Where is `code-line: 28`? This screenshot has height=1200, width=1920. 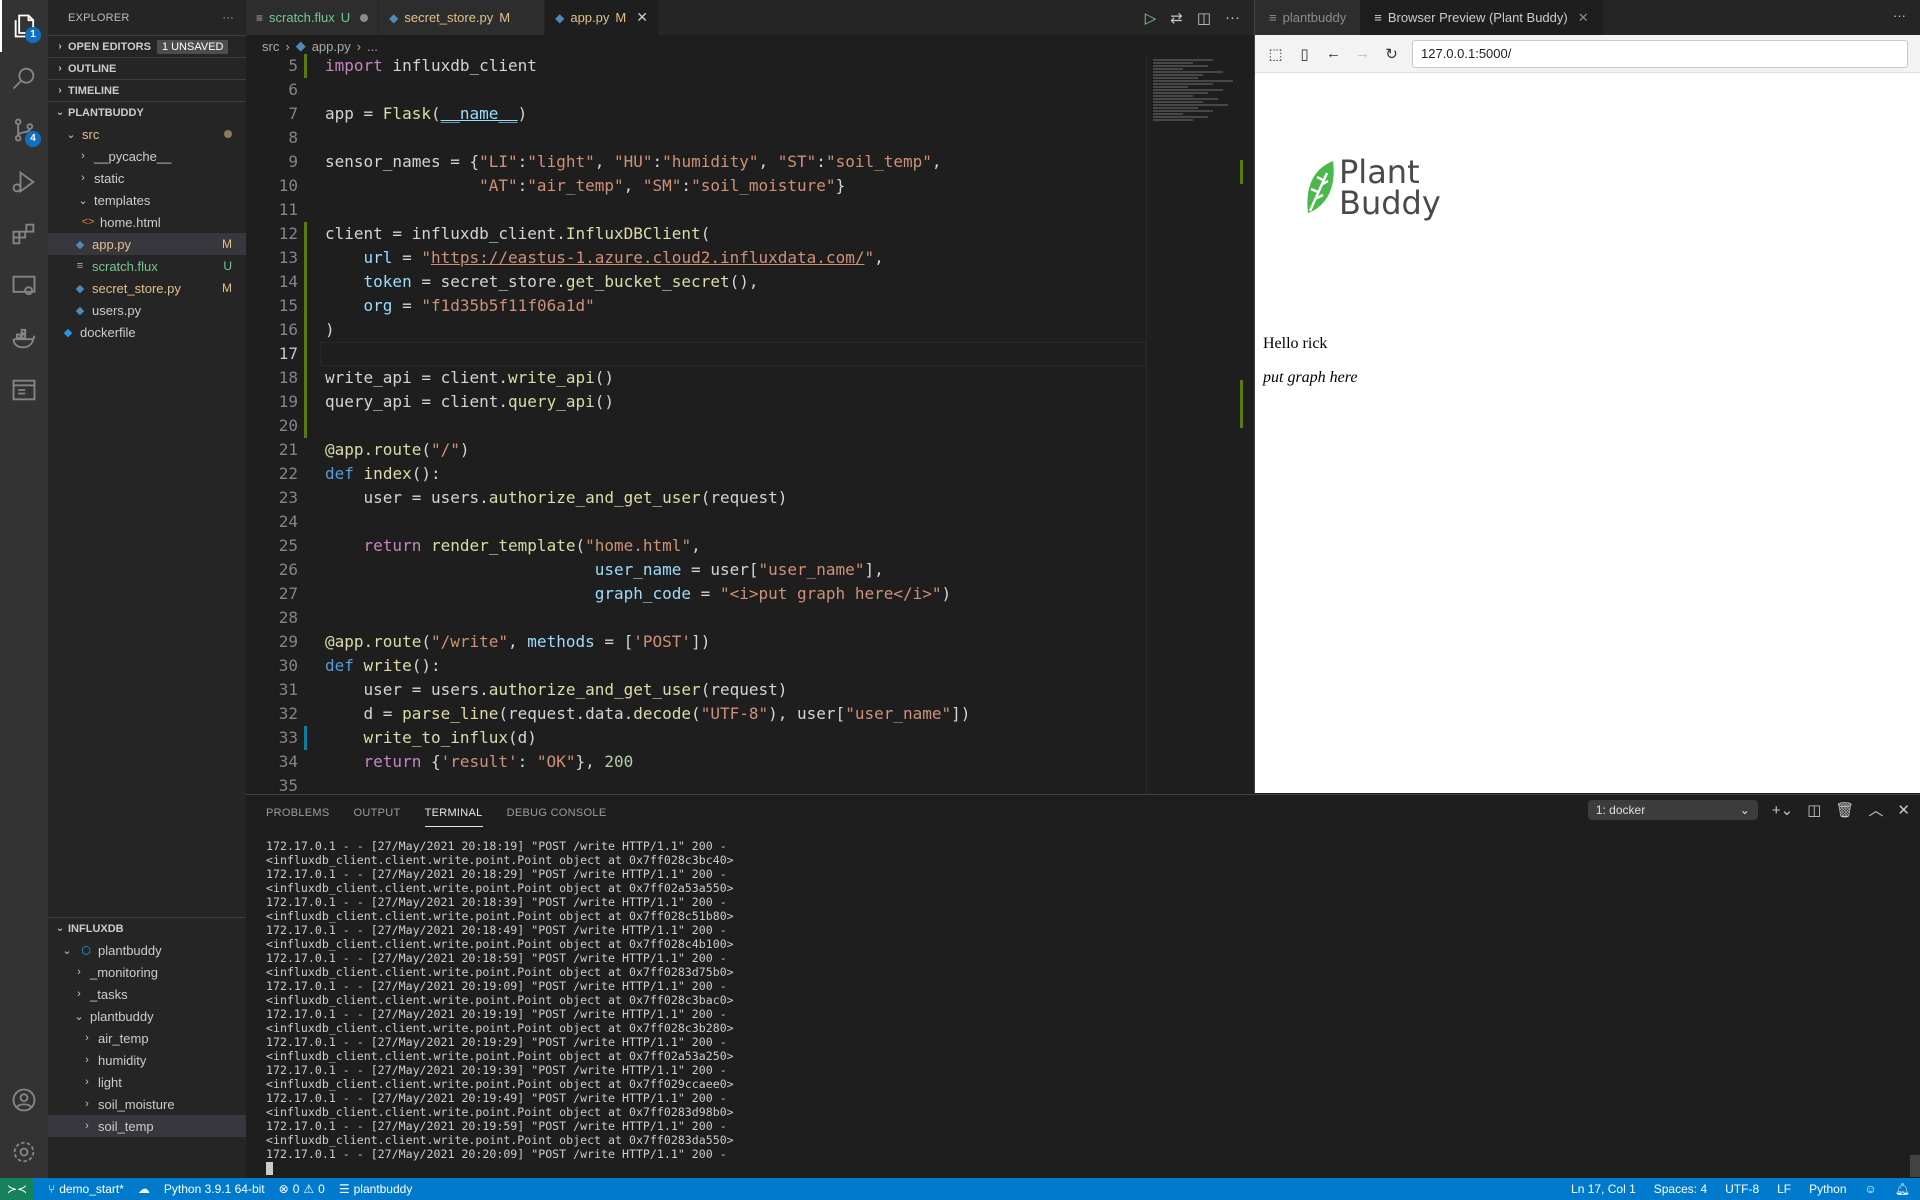
code-line: 28 is located at coordinates (696, 618).